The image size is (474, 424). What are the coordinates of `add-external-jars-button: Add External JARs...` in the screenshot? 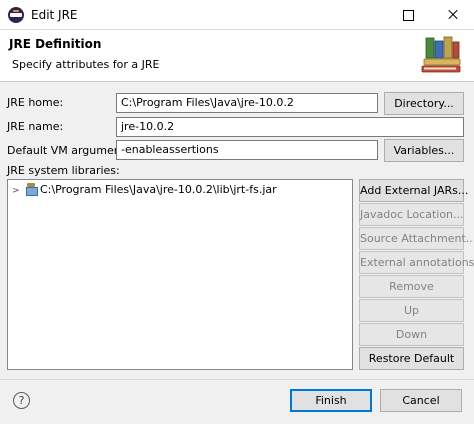 It's located at (413, 190).